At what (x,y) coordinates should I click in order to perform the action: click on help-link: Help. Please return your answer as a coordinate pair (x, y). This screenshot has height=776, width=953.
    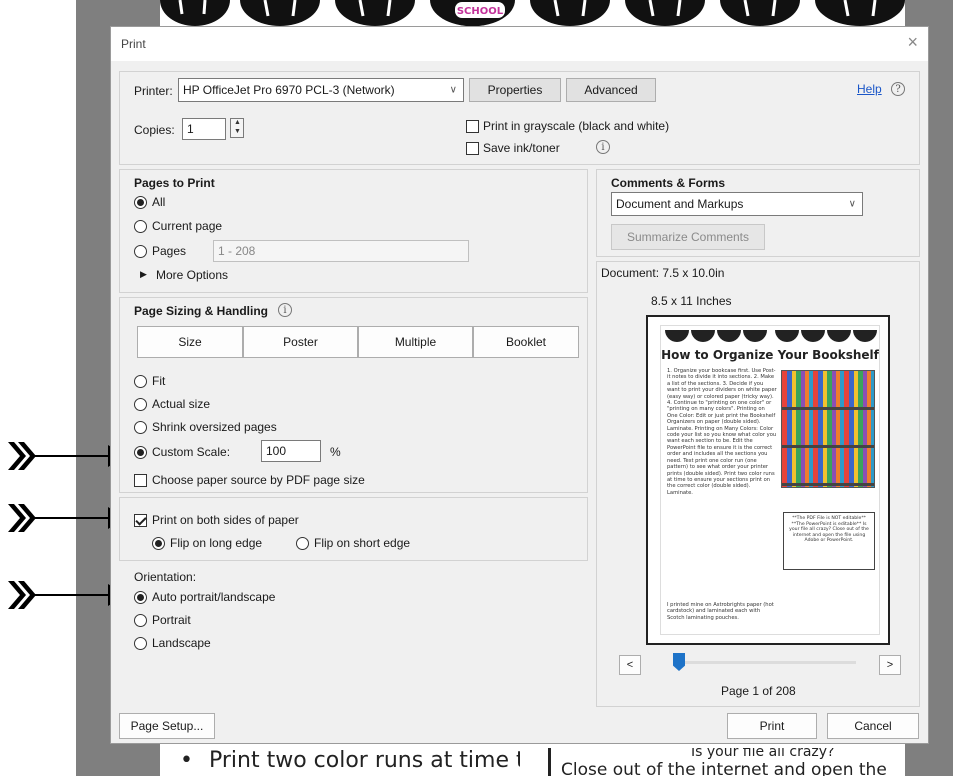
    Looking at the image, I should click on (869, 89).